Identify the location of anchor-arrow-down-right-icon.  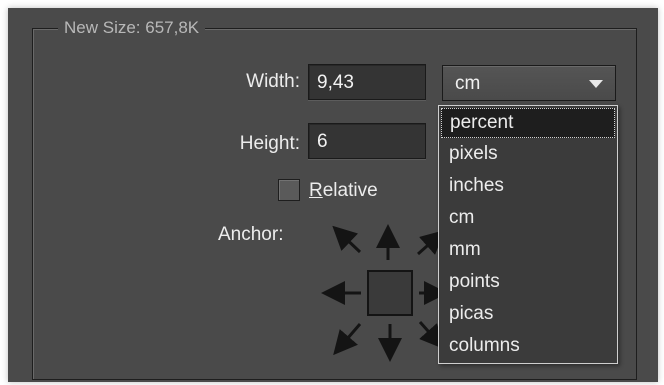
(431, 335).